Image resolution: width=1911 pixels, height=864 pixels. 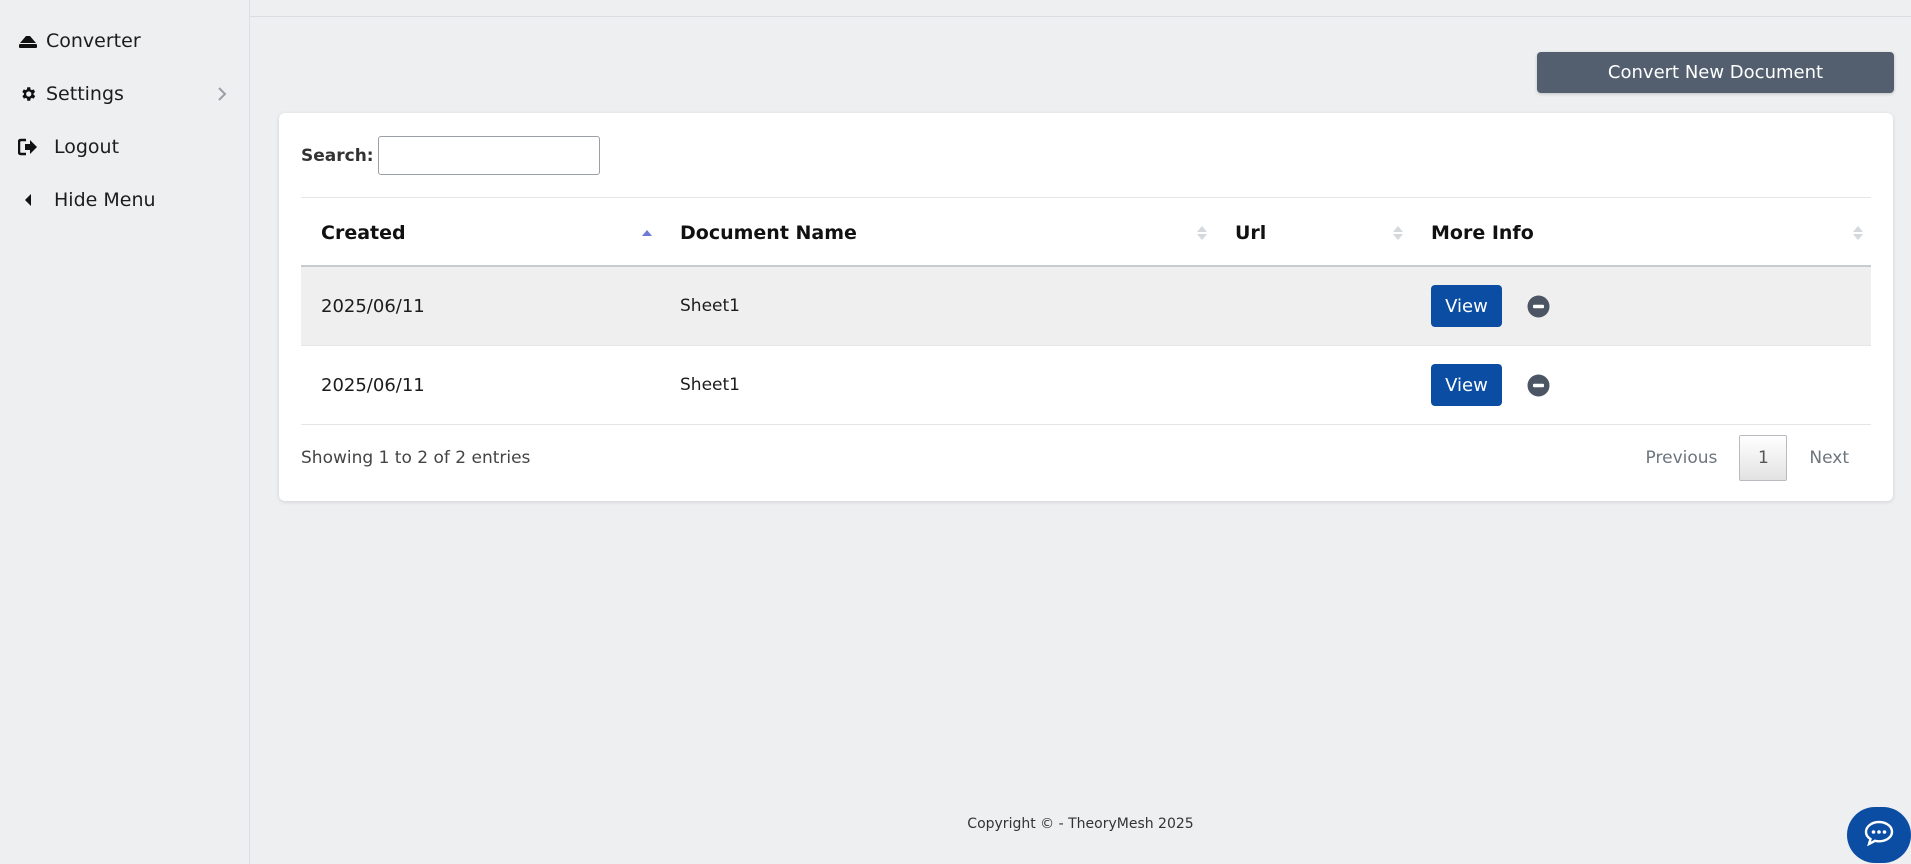 I want to click on column-header-document-name: Document Name, so click(x=937, y=233).